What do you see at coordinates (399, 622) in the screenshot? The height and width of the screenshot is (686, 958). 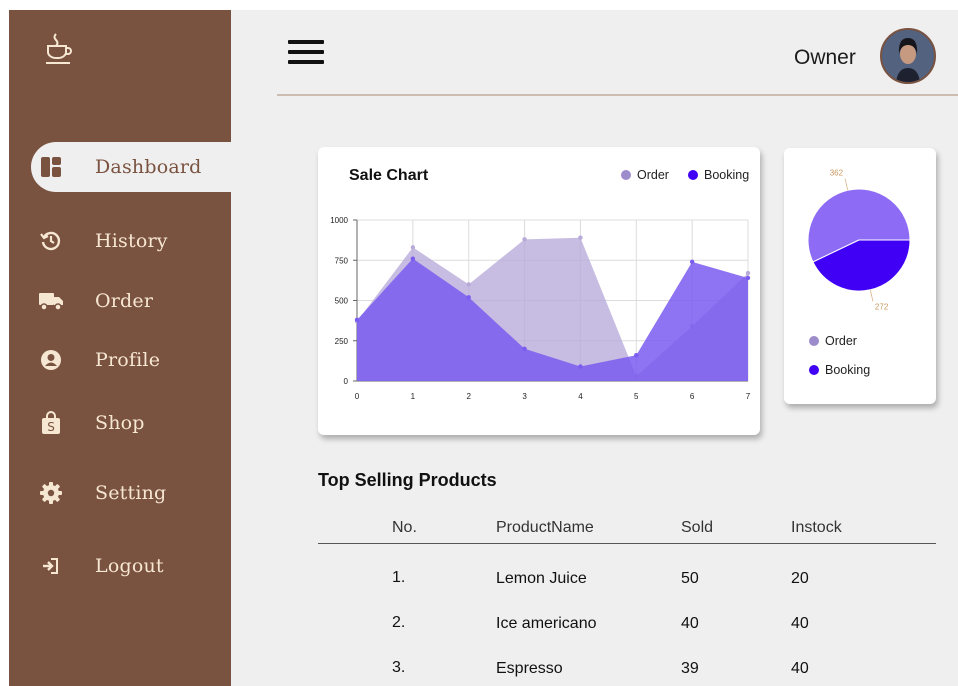 I see `cell-no: 2.` at bounding box center [399, 622].